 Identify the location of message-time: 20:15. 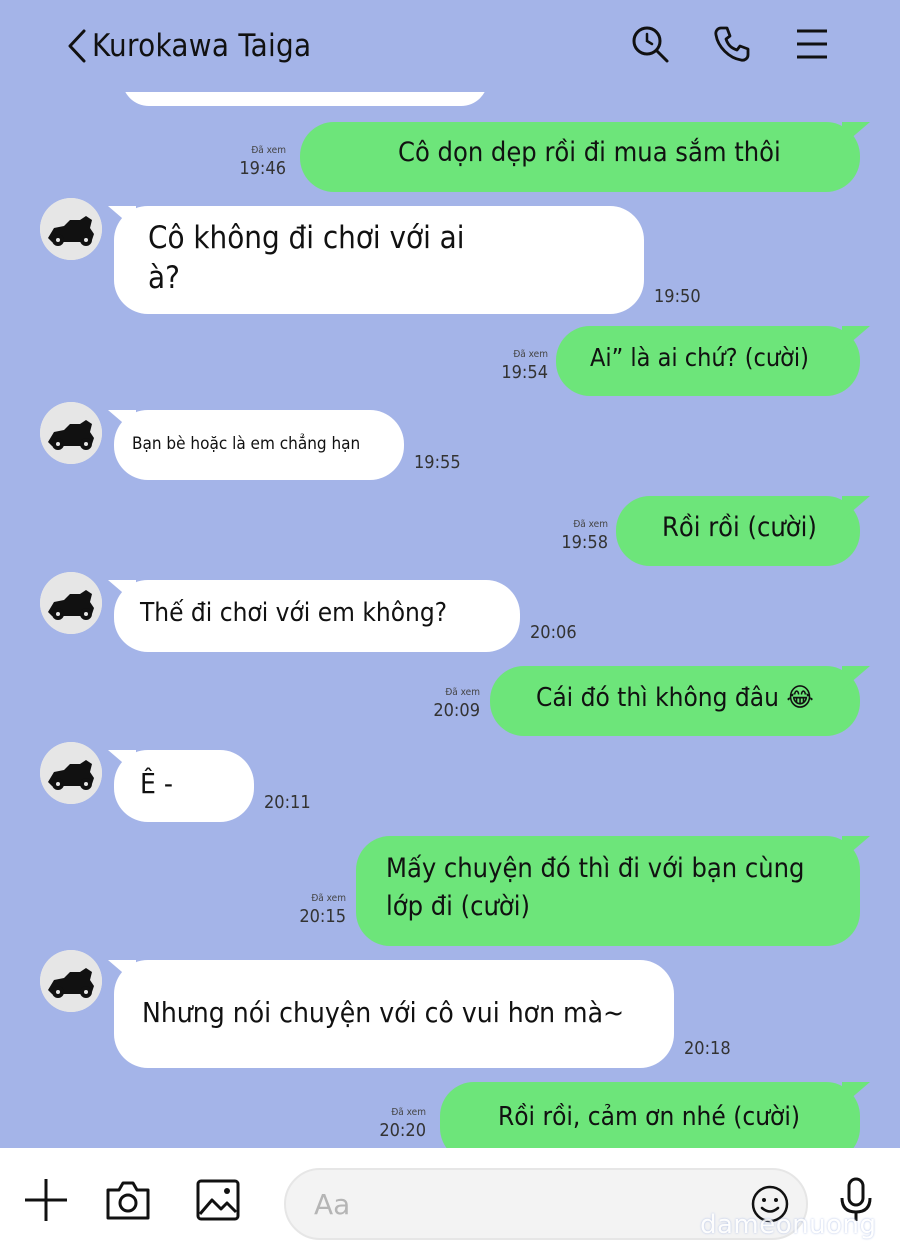
(322, 916).